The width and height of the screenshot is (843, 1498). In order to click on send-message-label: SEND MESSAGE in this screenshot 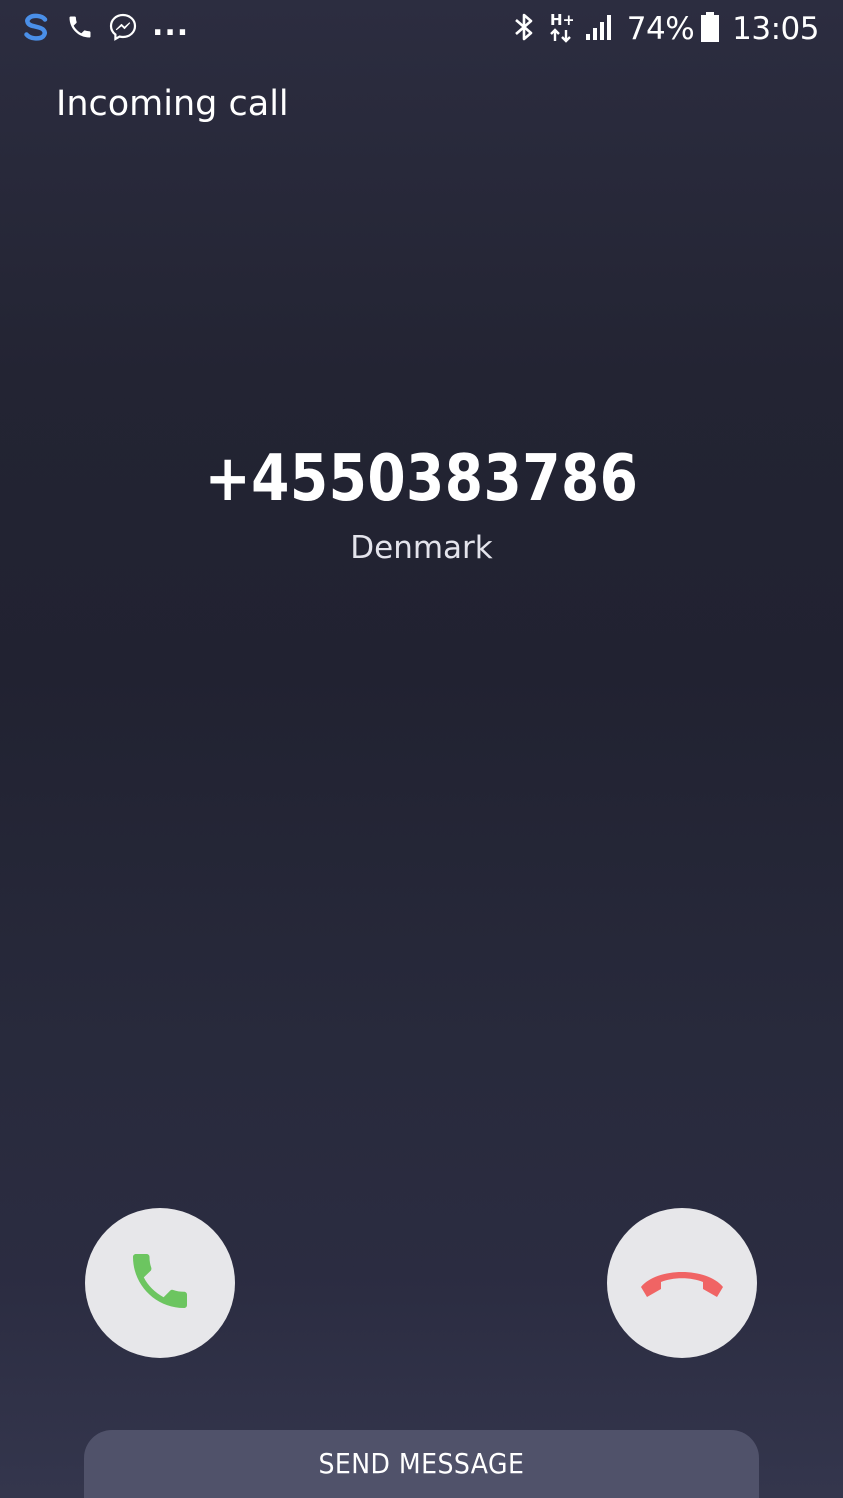, I will do `click(421, 1463)`.